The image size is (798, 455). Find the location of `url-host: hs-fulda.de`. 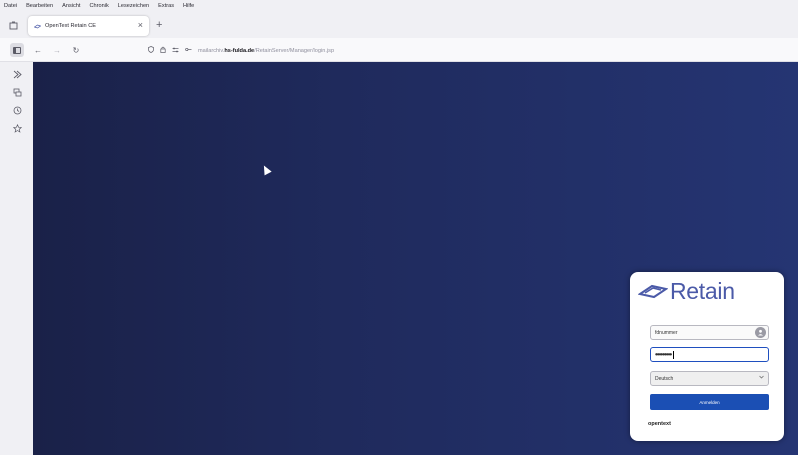

url-host: hs-fulda.de is located at coordinates (239, 50).